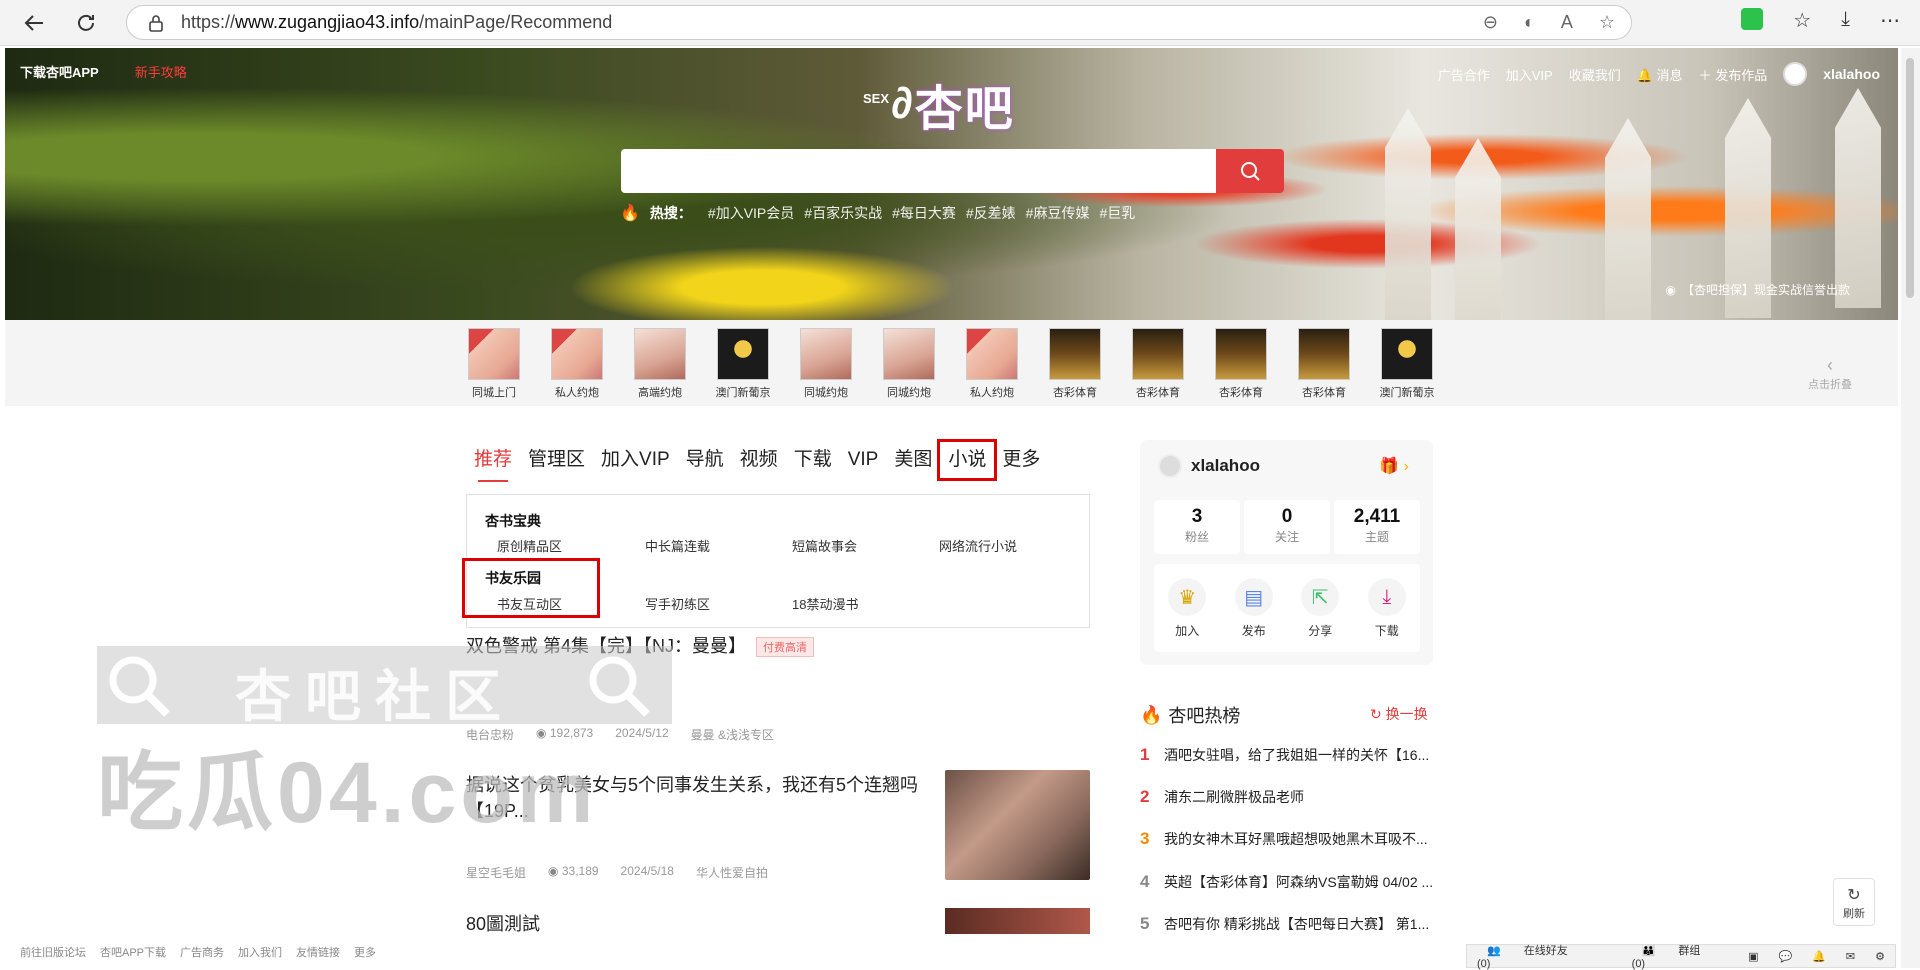 The height and width of the screenshot is (970, 1920). Describe the element at coordinates (1197, 527) in the screenshot. I see `stat-fans: 3 粉丝` at that location.